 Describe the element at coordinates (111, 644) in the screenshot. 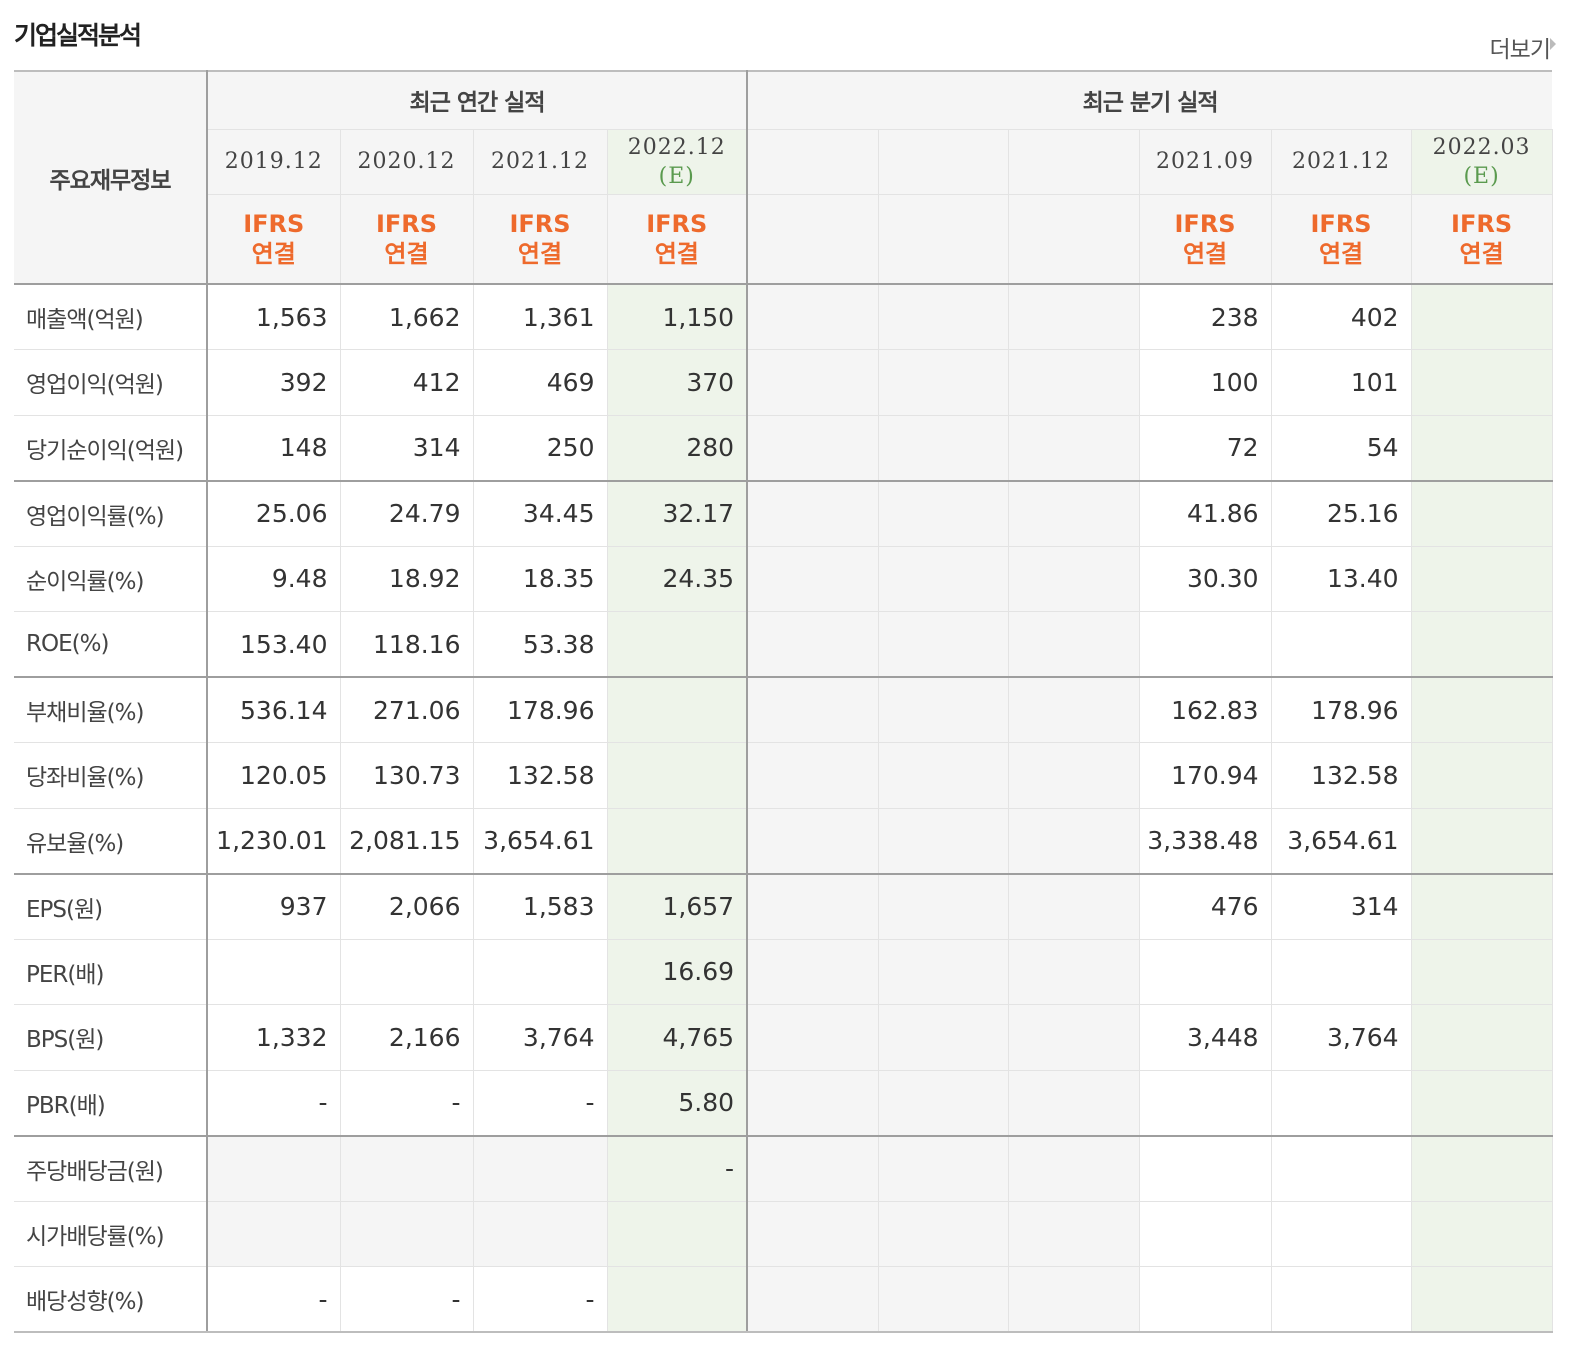

I see `row-label: ROE(%)` at that location.